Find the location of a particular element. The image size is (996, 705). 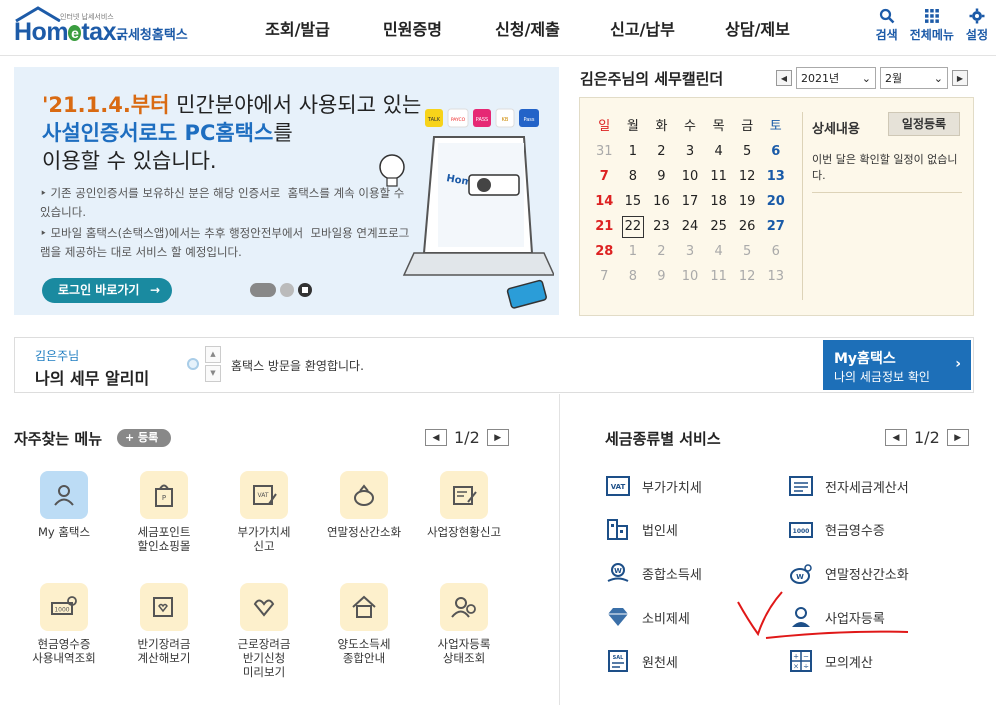

calendar-day: 21 is located at coordinates (604, 226).